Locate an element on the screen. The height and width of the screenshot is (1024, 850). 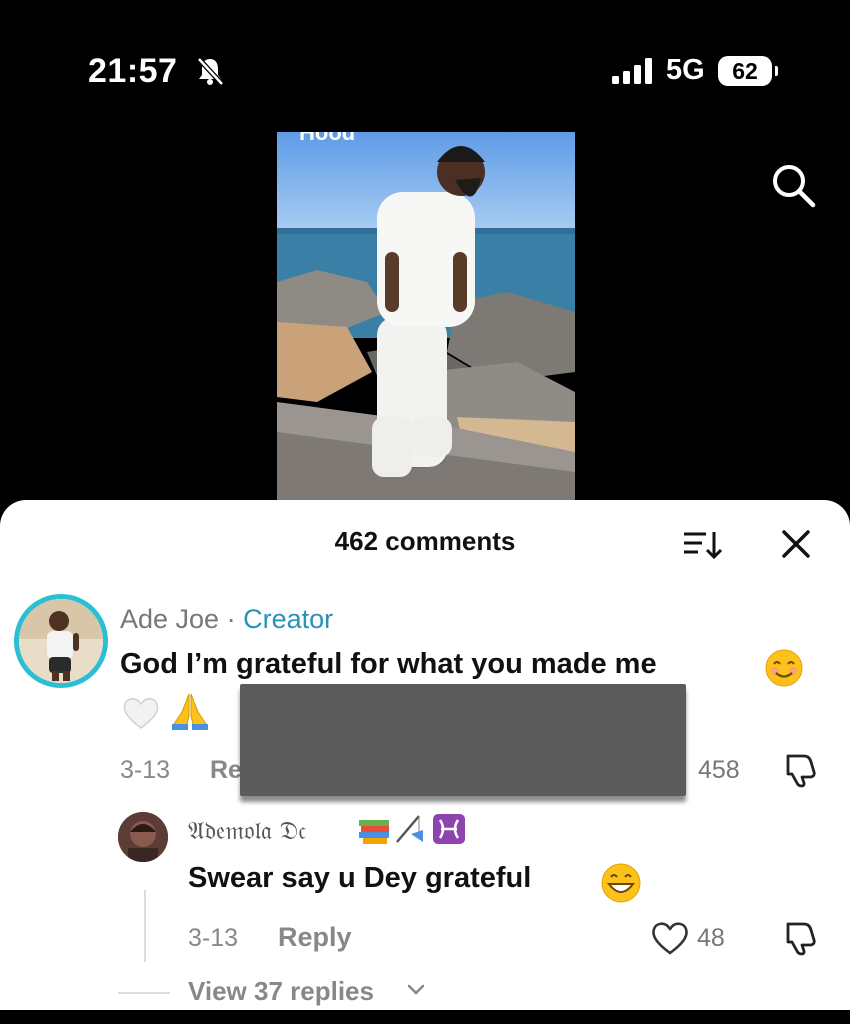
reply-button: Reply is located at coordinates (315, 937).